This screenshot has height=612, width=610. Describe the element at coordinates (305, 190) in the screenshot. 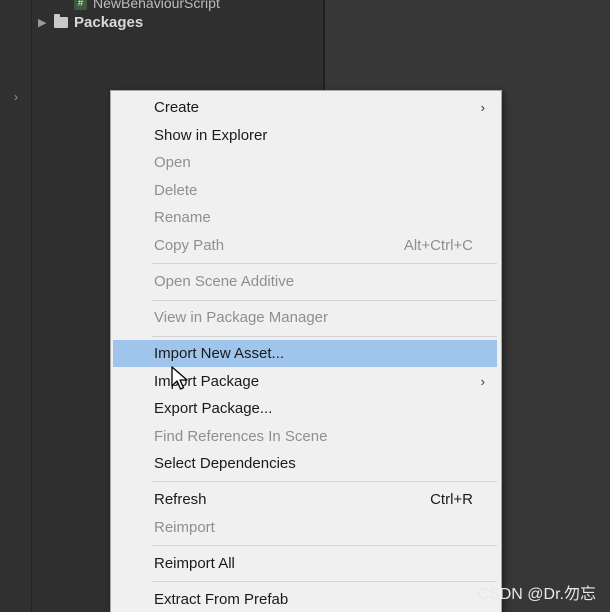

I see `menu-item-delete: Delete` at that location.